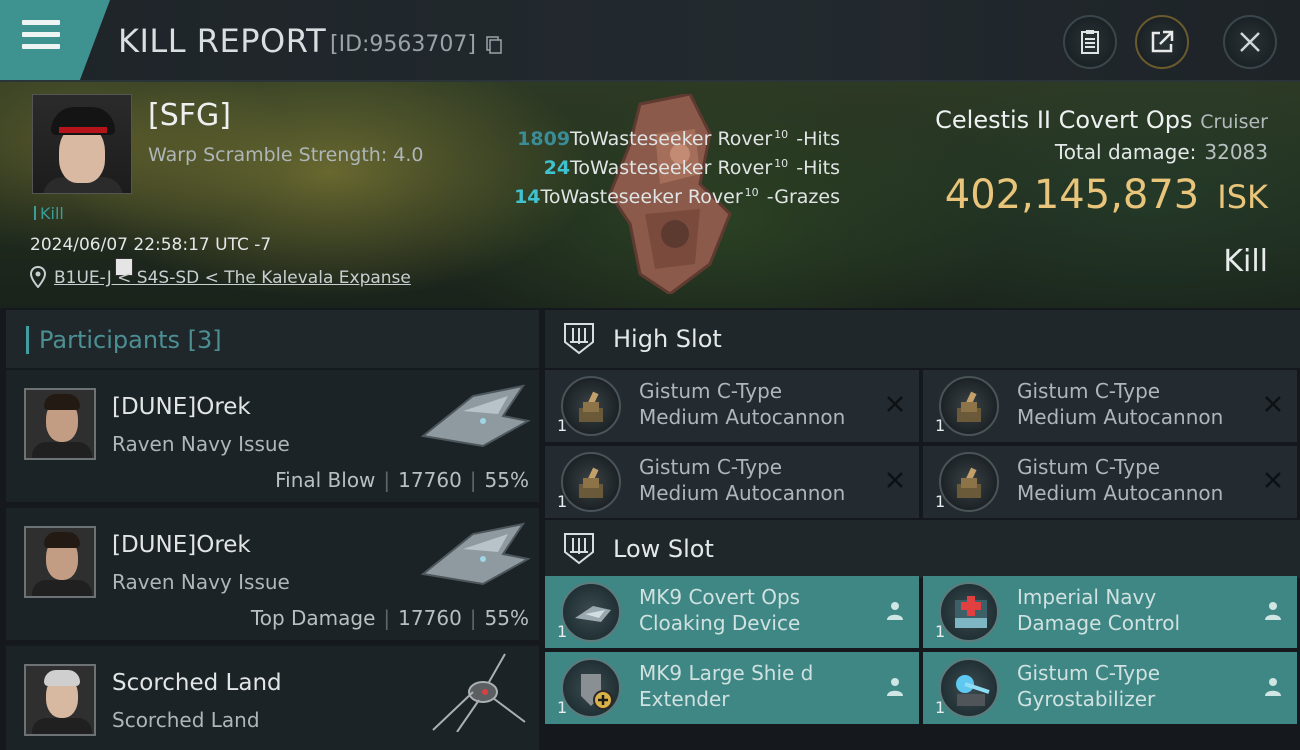  I want to click on low-slot-icon, so click(579, 549).